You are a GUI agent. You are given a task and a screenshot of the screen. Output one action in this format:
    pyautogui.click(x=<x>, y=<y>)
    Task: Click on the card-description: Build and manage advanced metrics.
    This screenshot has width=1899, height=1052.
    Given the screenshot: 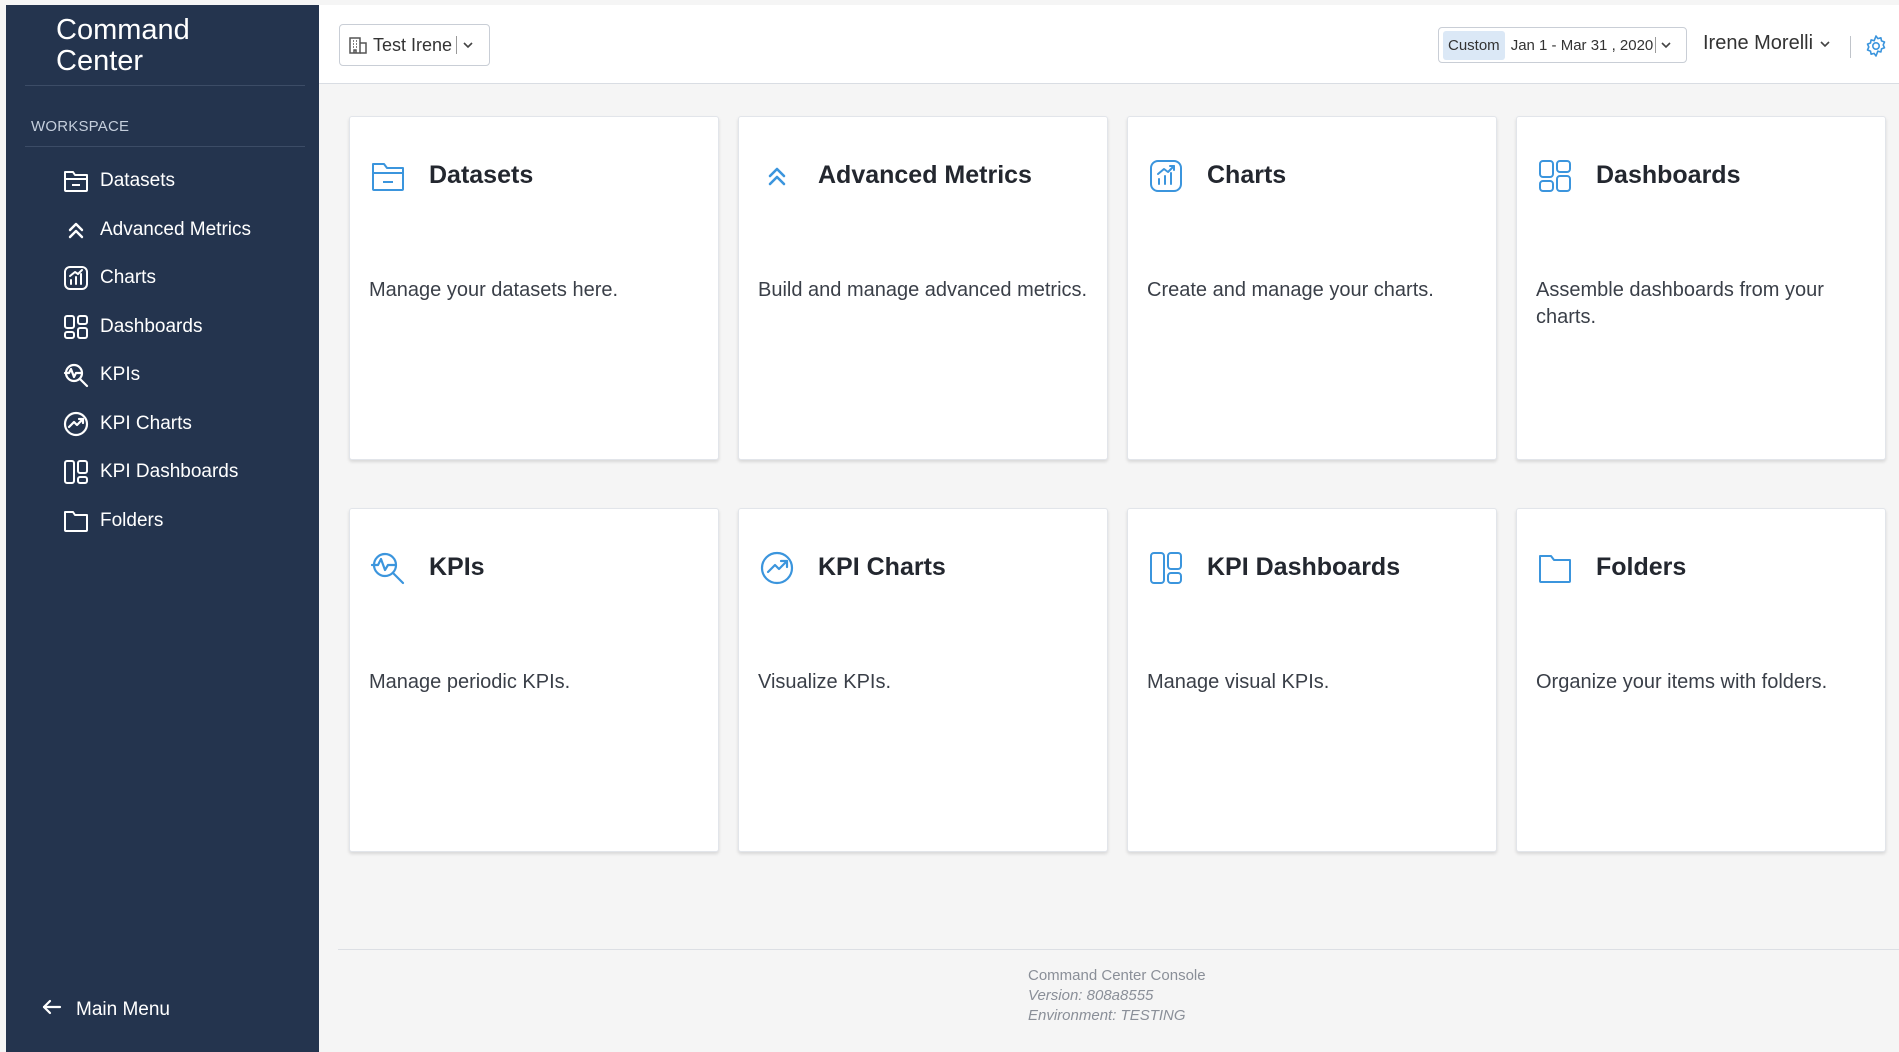 What is the action you would take?
    pyautogui.click(x=923, y=290)
    